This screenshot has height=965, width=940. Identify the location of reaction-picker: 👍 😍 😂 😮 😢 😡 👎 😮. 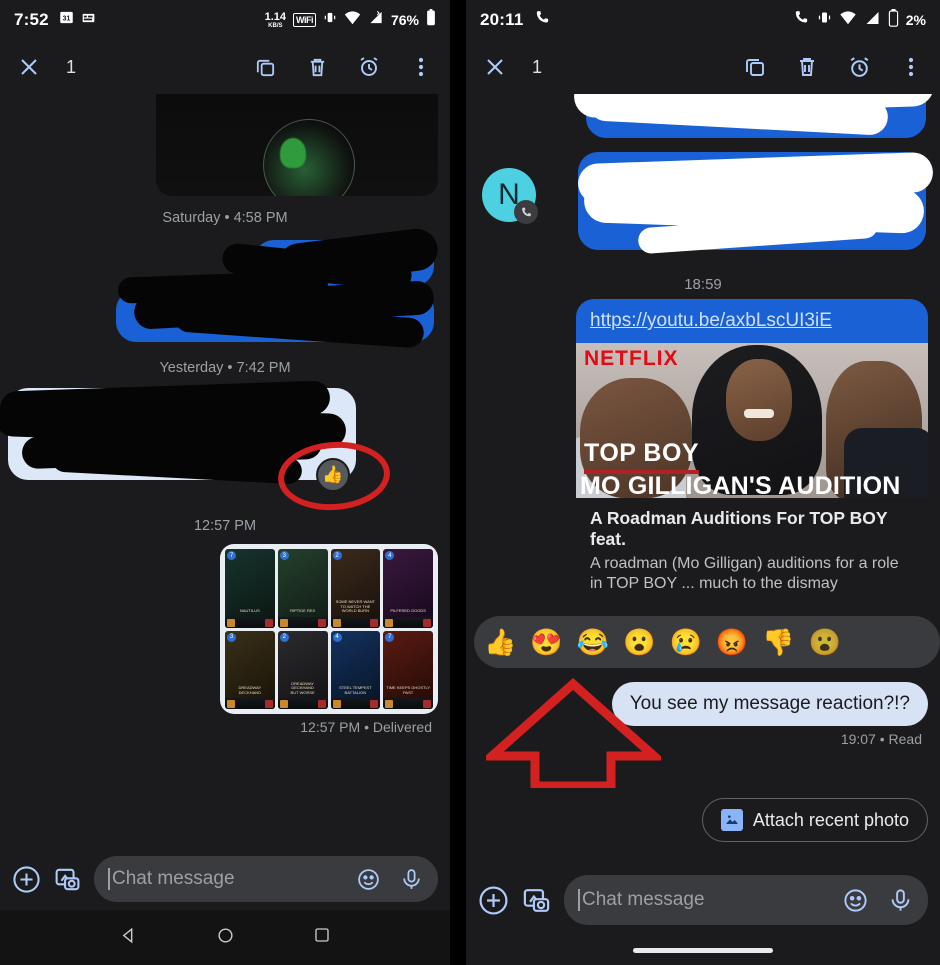
(707, 642).